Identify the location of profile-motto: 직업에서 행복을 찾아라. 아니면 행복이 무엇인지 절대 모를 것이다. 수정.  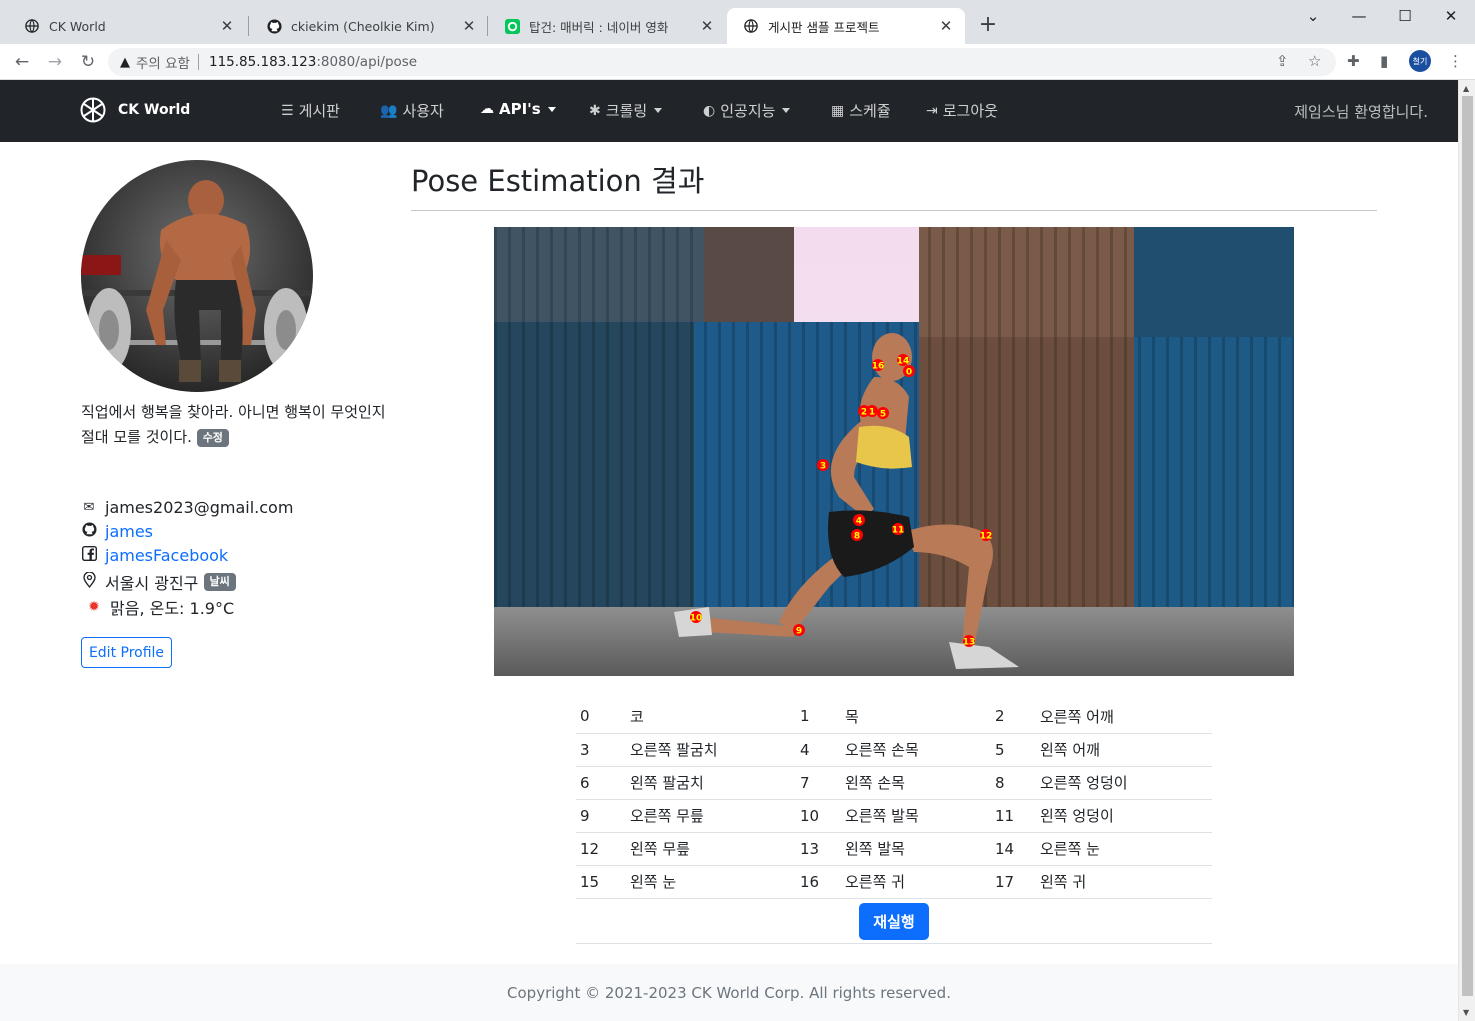
(236, 425).